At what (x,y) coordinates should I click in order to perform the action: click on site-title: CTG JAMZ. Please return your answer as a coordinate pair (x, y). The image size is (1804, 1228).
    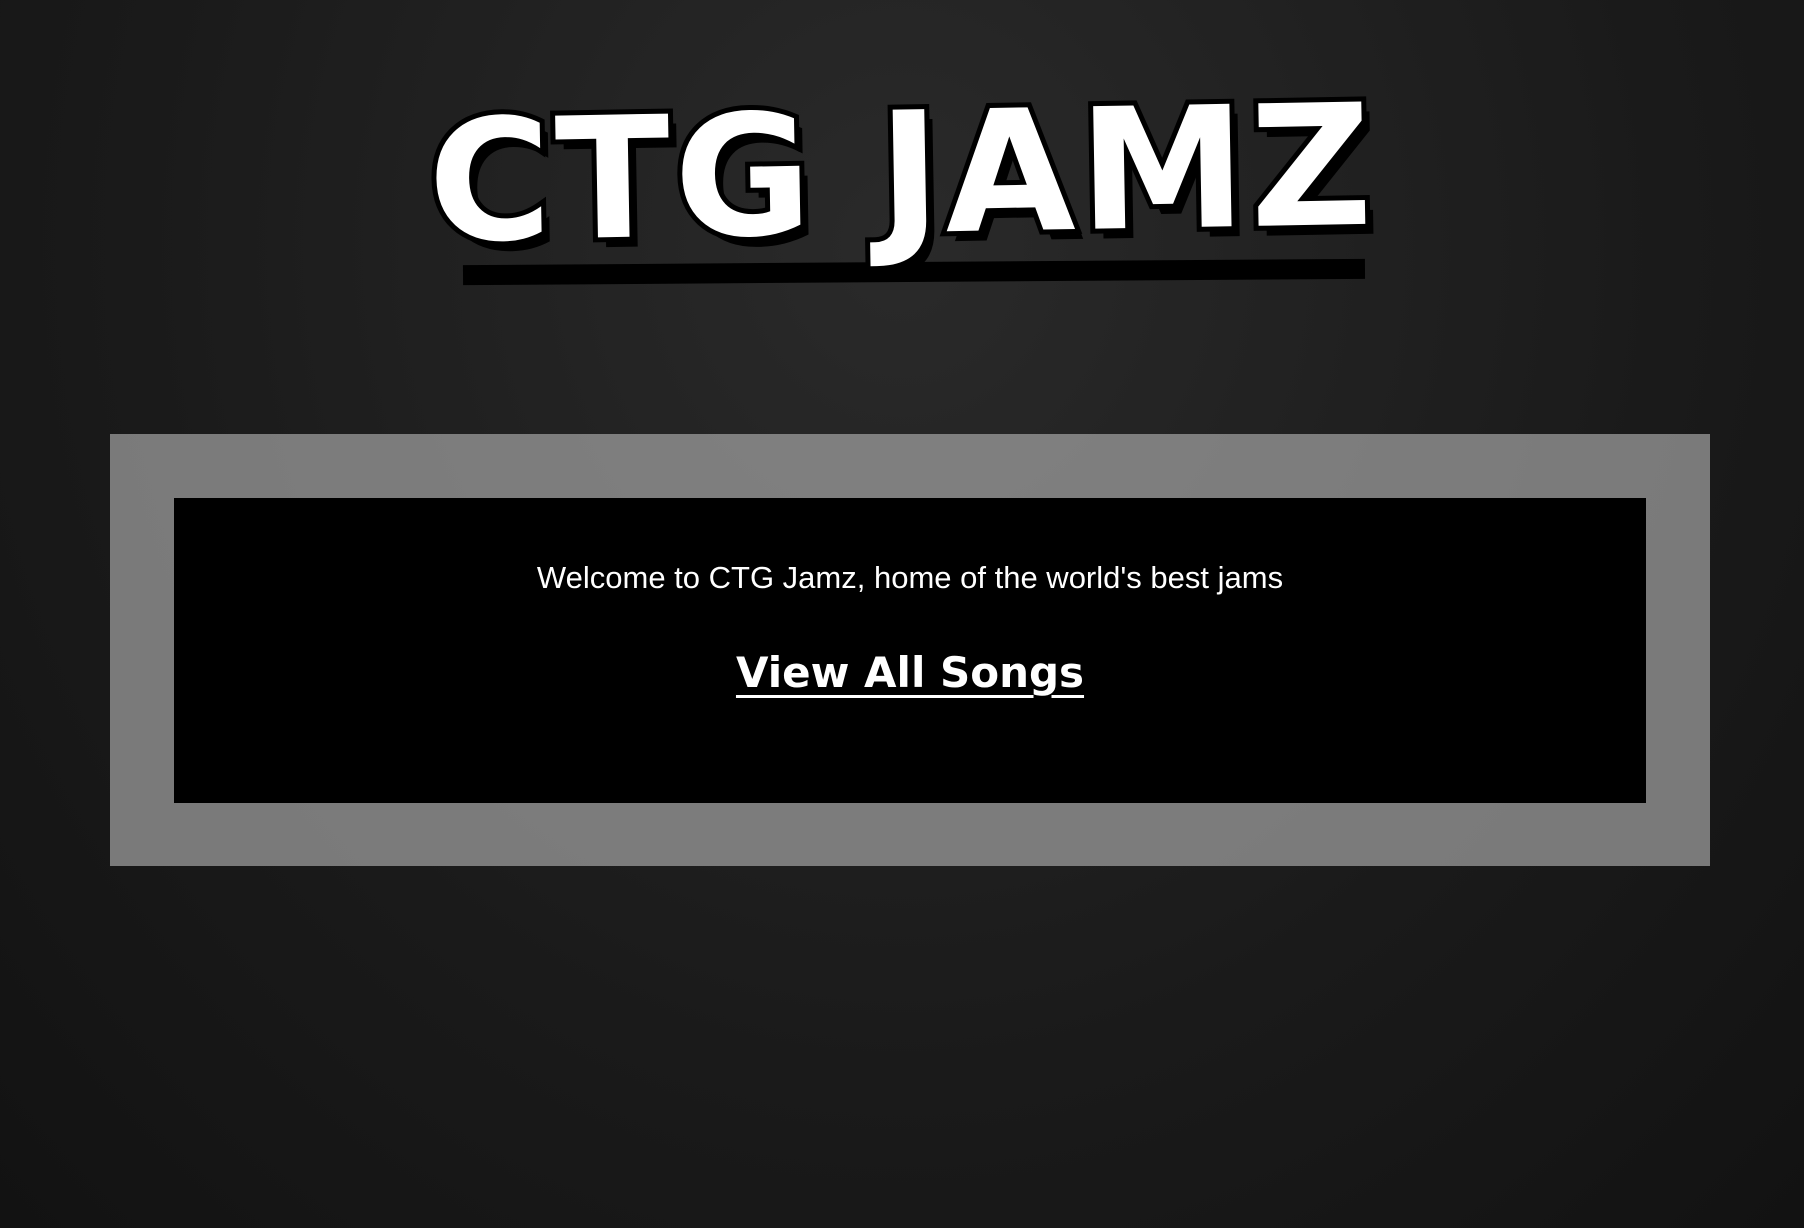
    Looking at the image, I should click on (901, 174).